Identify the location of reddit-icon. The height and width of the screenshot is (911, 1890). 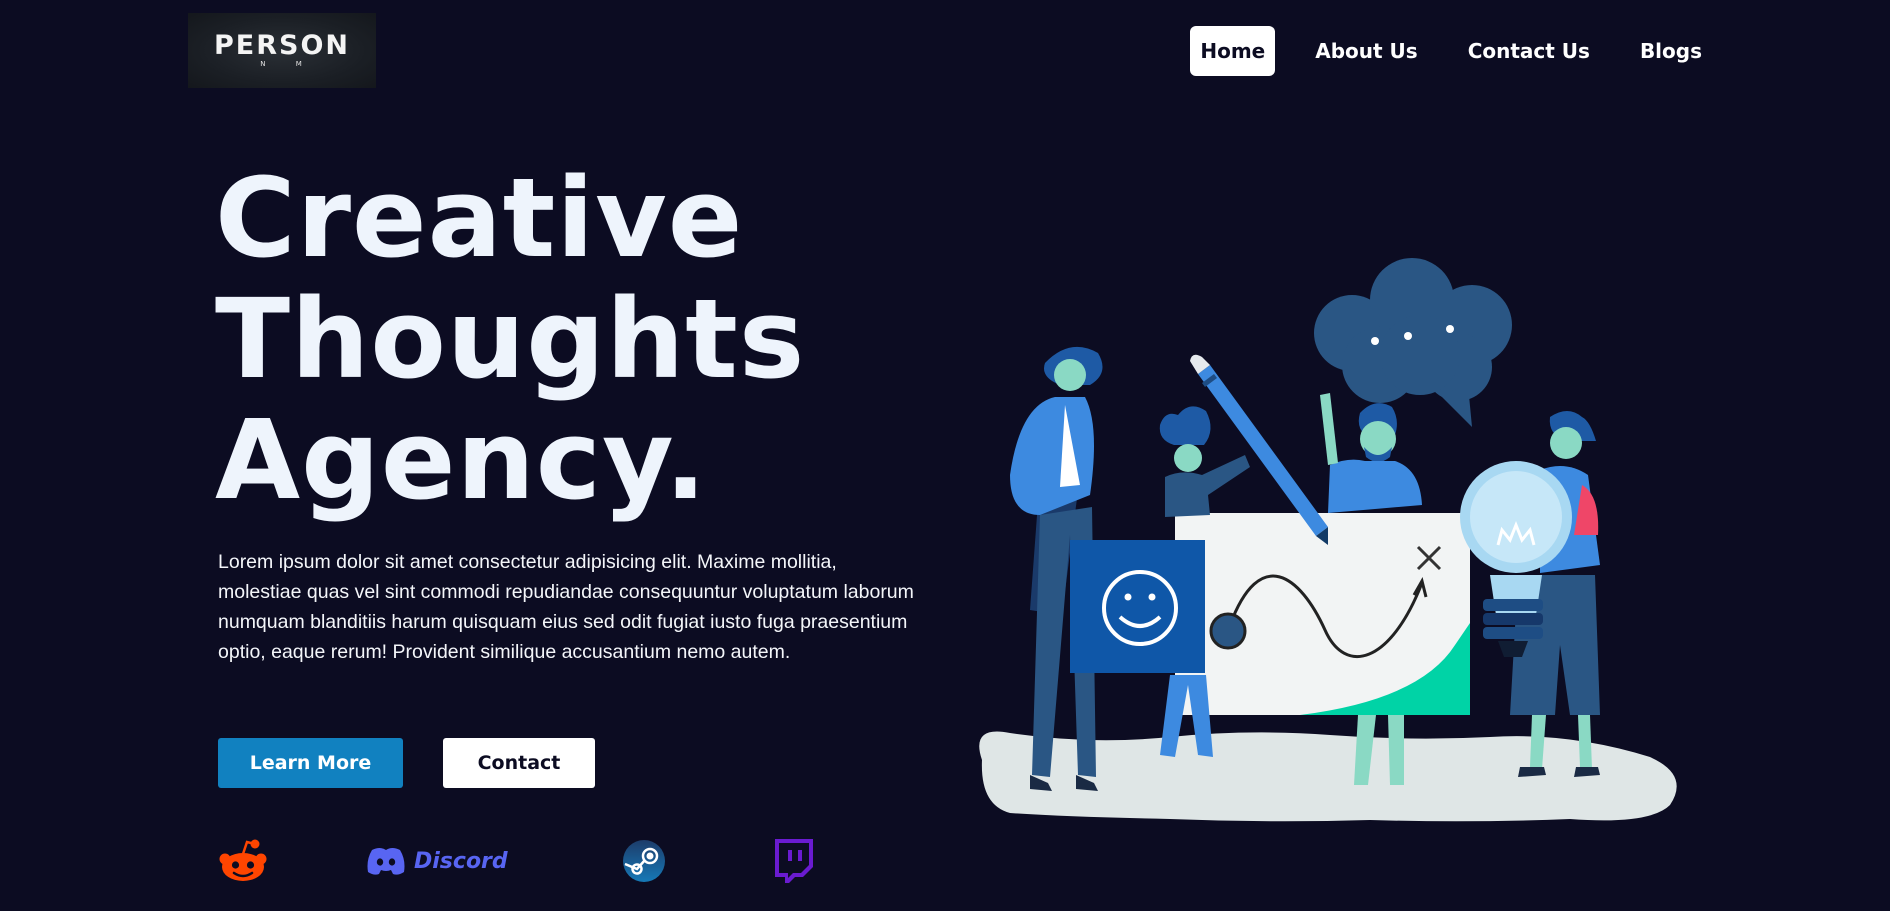
(243, 860).